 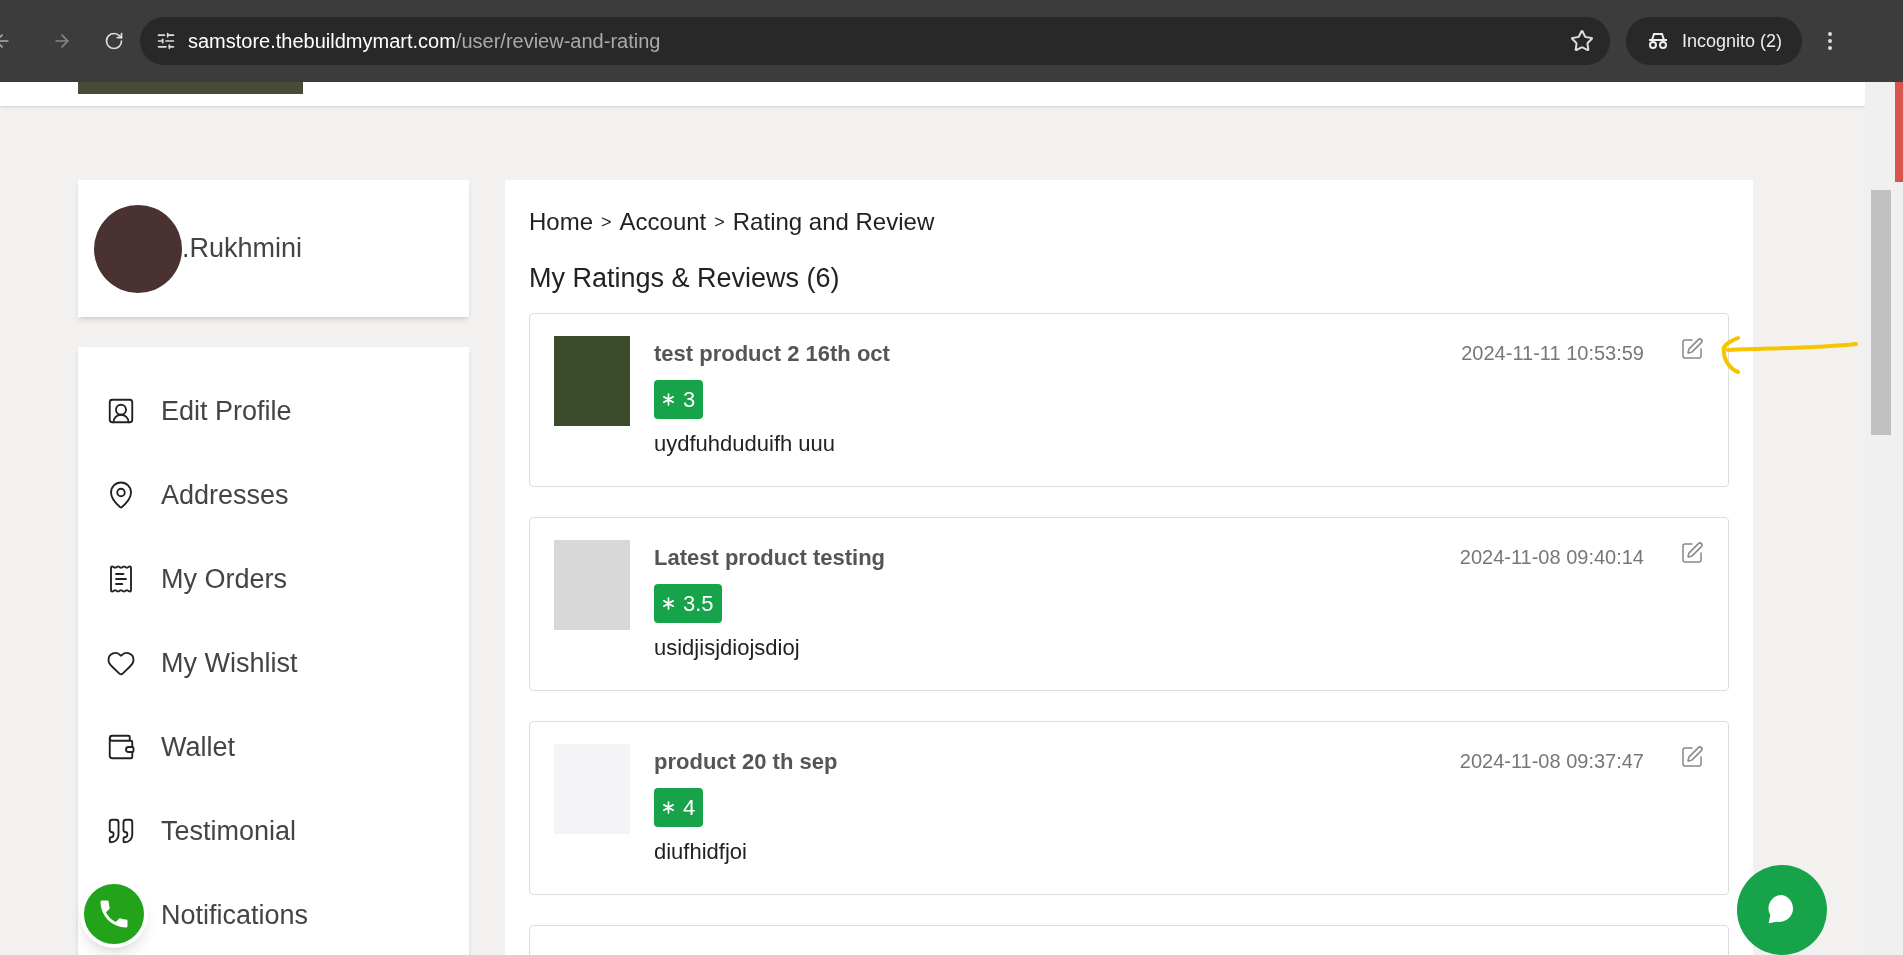 What do you see at coordinates (663, 222) in the screenshot?
I see `breadcrumb-link: Account` at bounding box center [663, 222].